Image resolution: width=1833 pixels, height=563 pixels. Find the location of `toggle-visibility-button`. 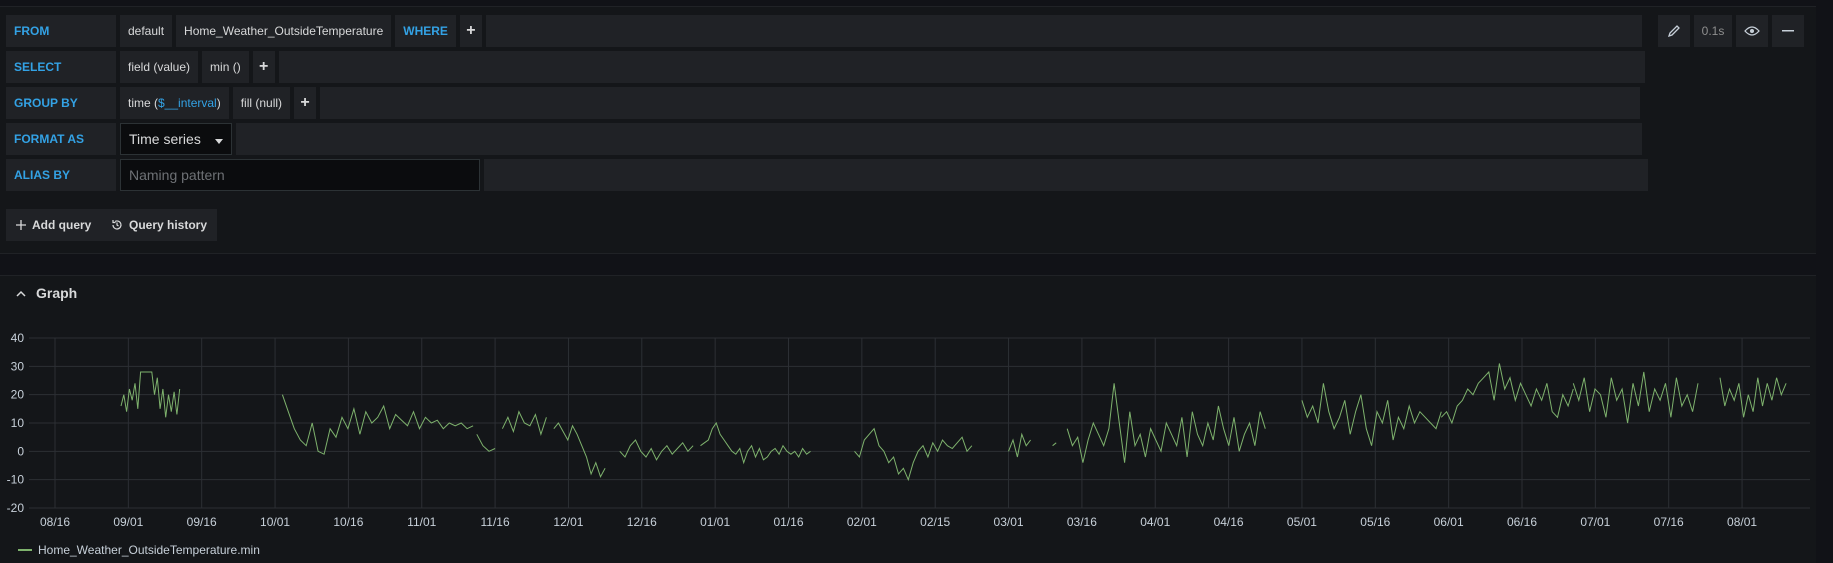

toggle-visibility-button is located at coordinates (1752, 31).